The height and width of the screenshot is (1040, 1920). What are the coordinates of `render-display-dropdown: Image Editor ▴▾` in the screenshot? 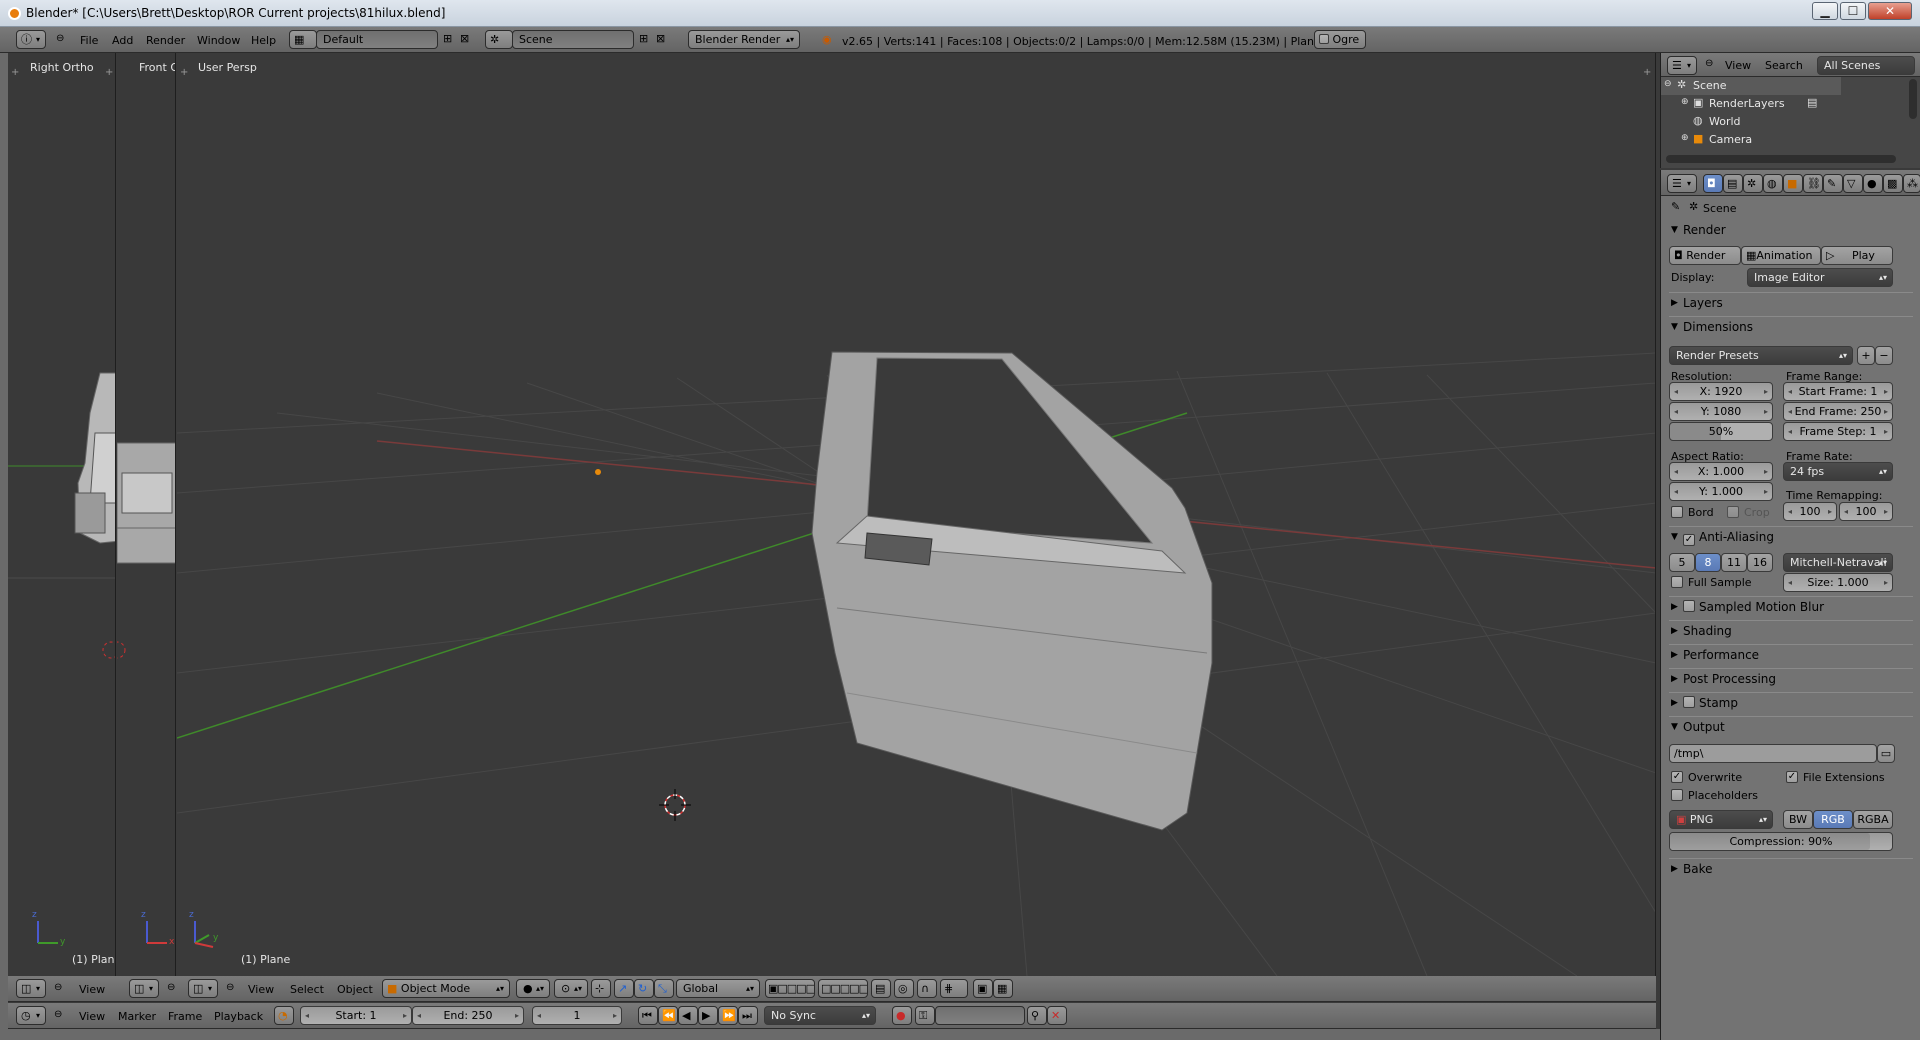 It's located at (1820, 277).